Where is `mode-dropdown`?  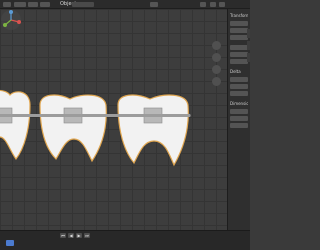 mode-dropdown is located at coordinates (83, 4).